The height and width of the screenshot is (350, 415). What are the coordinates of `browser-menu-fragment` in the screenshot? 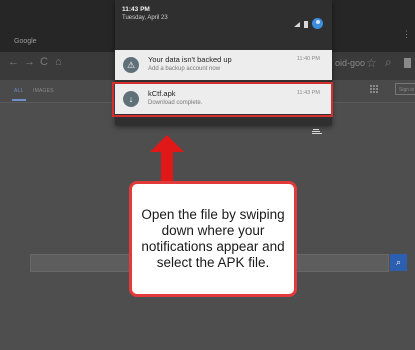 It's located at (407, 63).